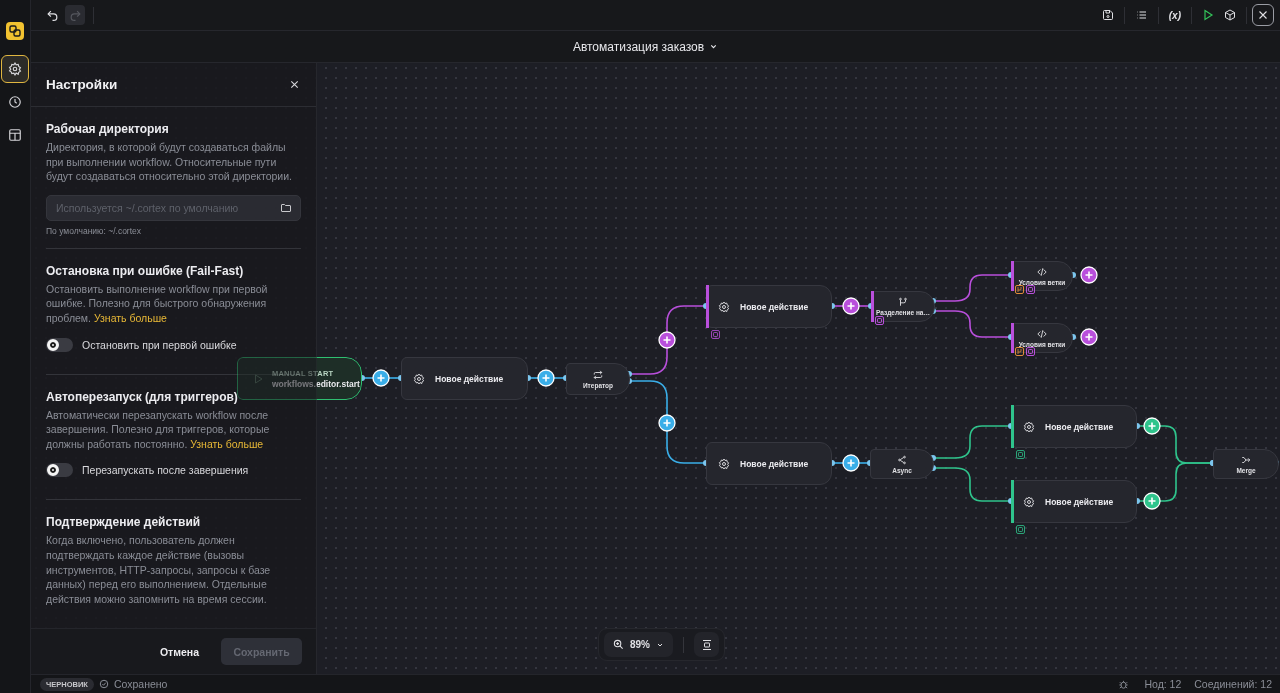 The image size is (1280, 693). Describe the element at coordinates (1124, 684) in the screenshot. I see `bug-icon` at that location.